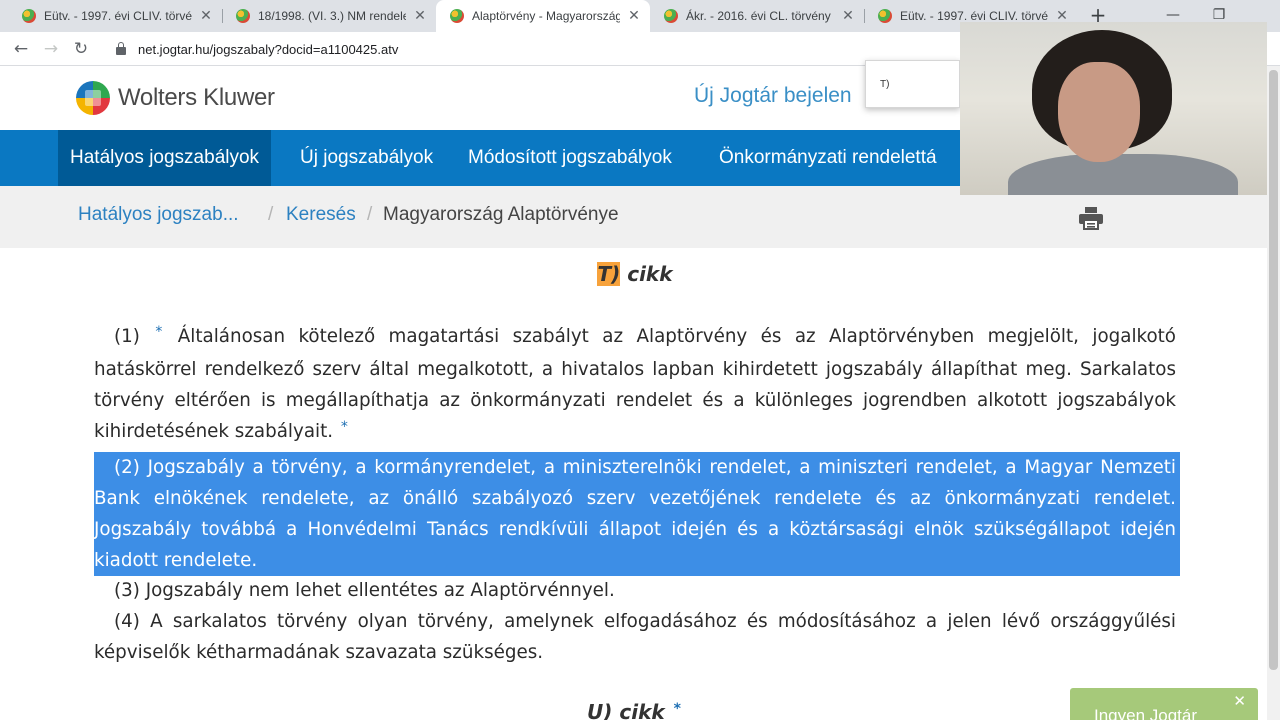 This screenshot has height=720, width=1280. Describe the element at coordinates (1146, 713) in the screenshot. I see `banner-label: Ingyen Jogtár` at that location.